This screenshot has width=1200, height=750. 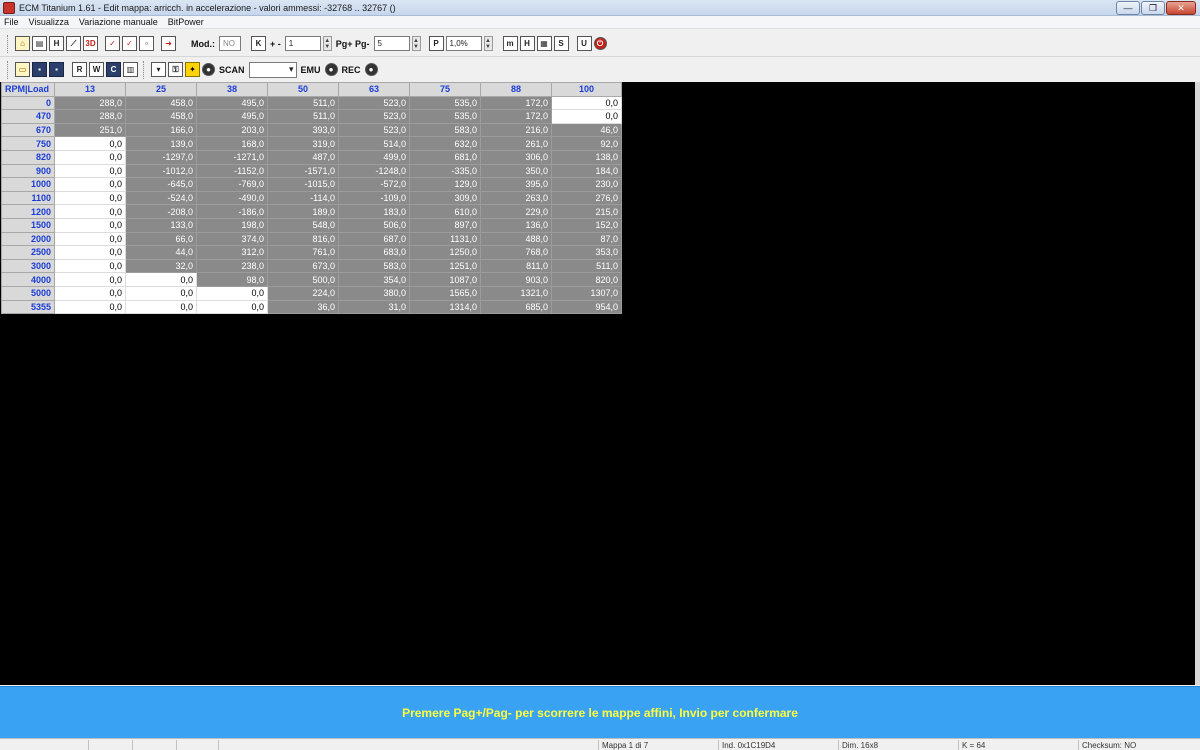 What do you see at coordinates (232, 198) in the screenshot?
I see `map-cell: -490,0` at bounding box center [232, 198].